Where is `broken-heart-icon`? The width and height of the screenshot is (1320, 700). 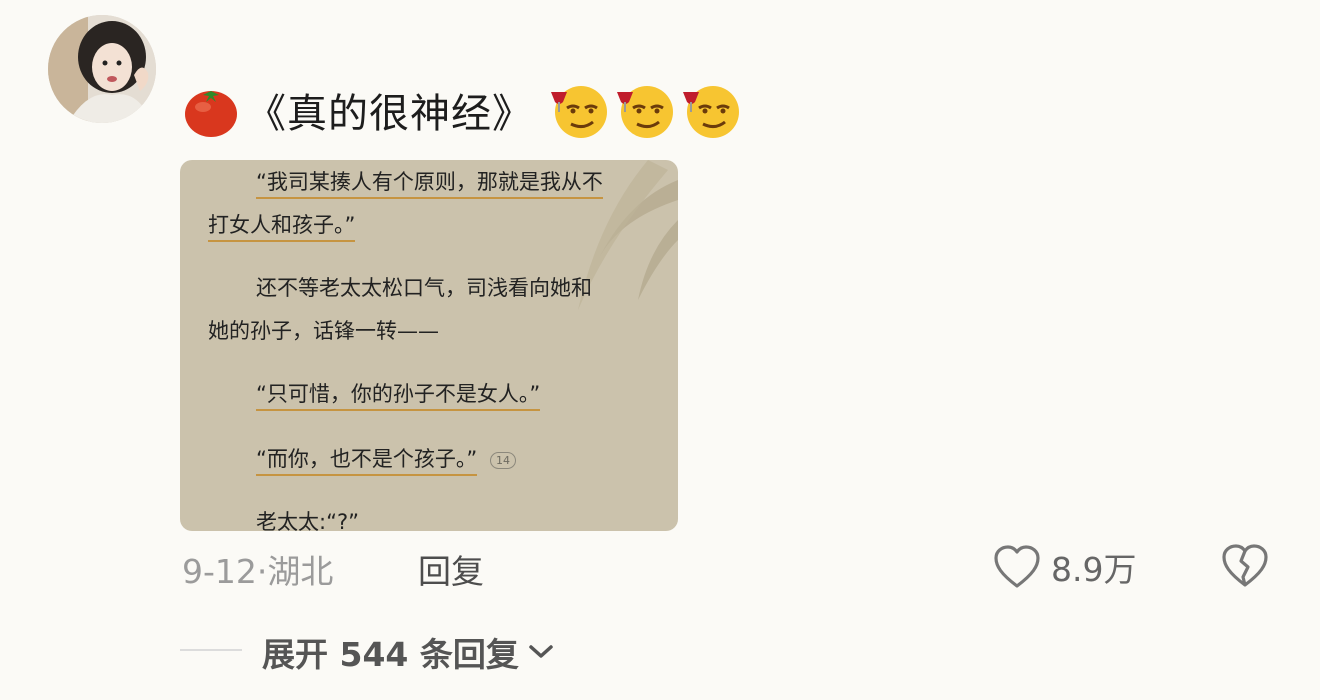
broken-heart-icon is located at coordinates (1245, 565).